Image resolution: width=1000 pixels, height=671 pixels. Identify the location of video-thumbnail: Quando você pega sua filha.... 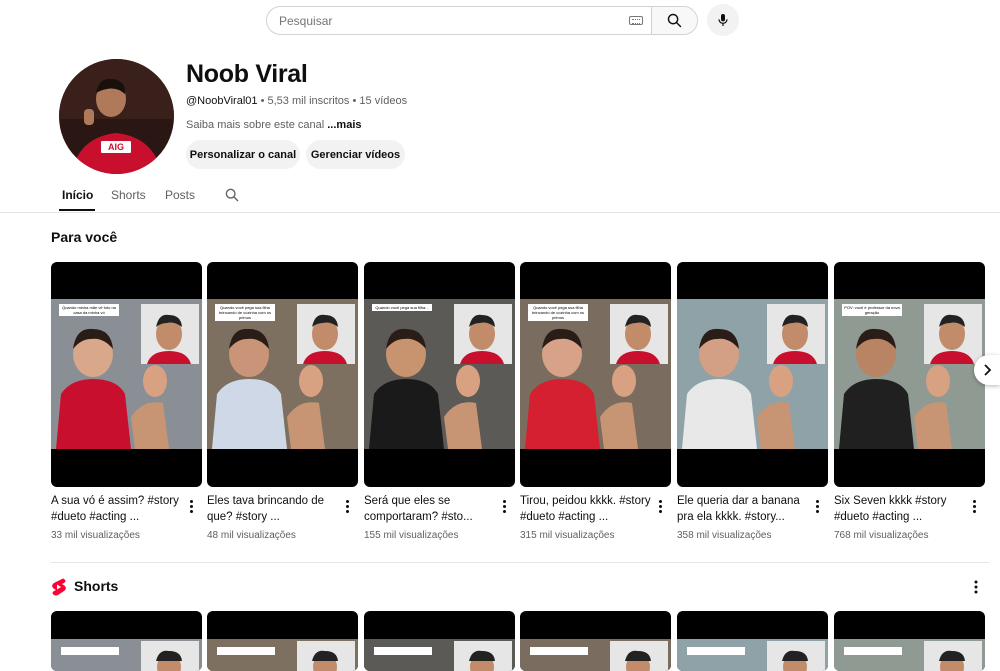
(439, 374).